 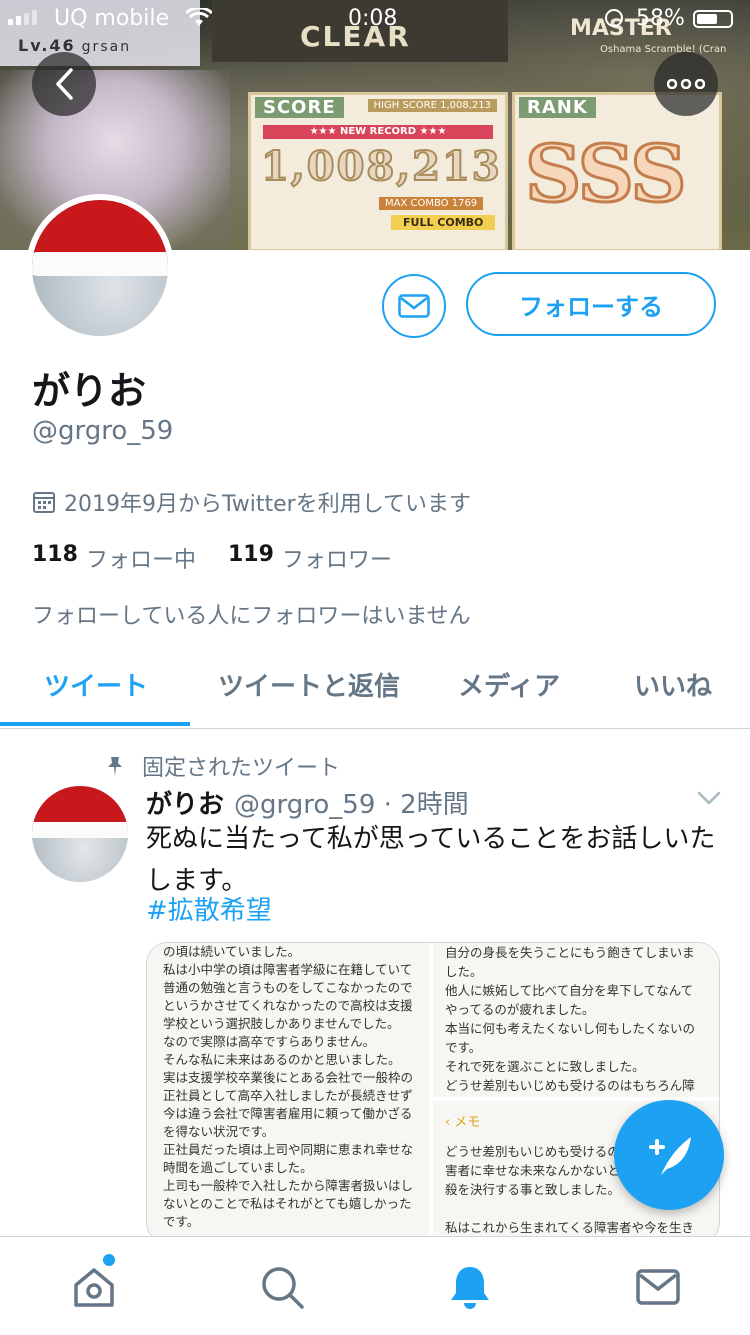 What do you see at coordinates (673, 684) in the screenshot?
I see `tab-likes: いいね` at bounding box center [673, 684].